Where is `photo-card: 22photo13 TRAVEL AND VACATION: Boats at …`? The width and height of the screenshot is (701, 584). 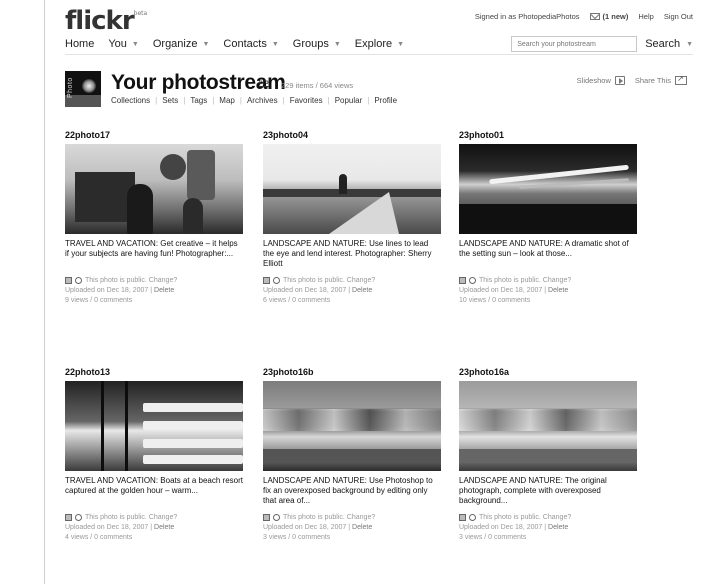 photo-card: 22photo13 TRAVEL AND VACATION: Boats at … is located at coordinates (154, 454).